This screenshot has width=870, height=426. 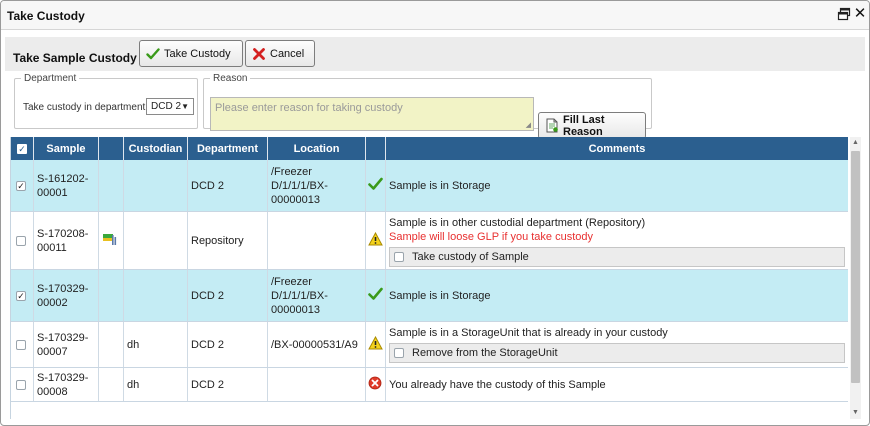 What do you see at coordinates (528, 125) in the screenshot?
I see `resize-handle-icon: ◢` at bounding box center [528, 125].